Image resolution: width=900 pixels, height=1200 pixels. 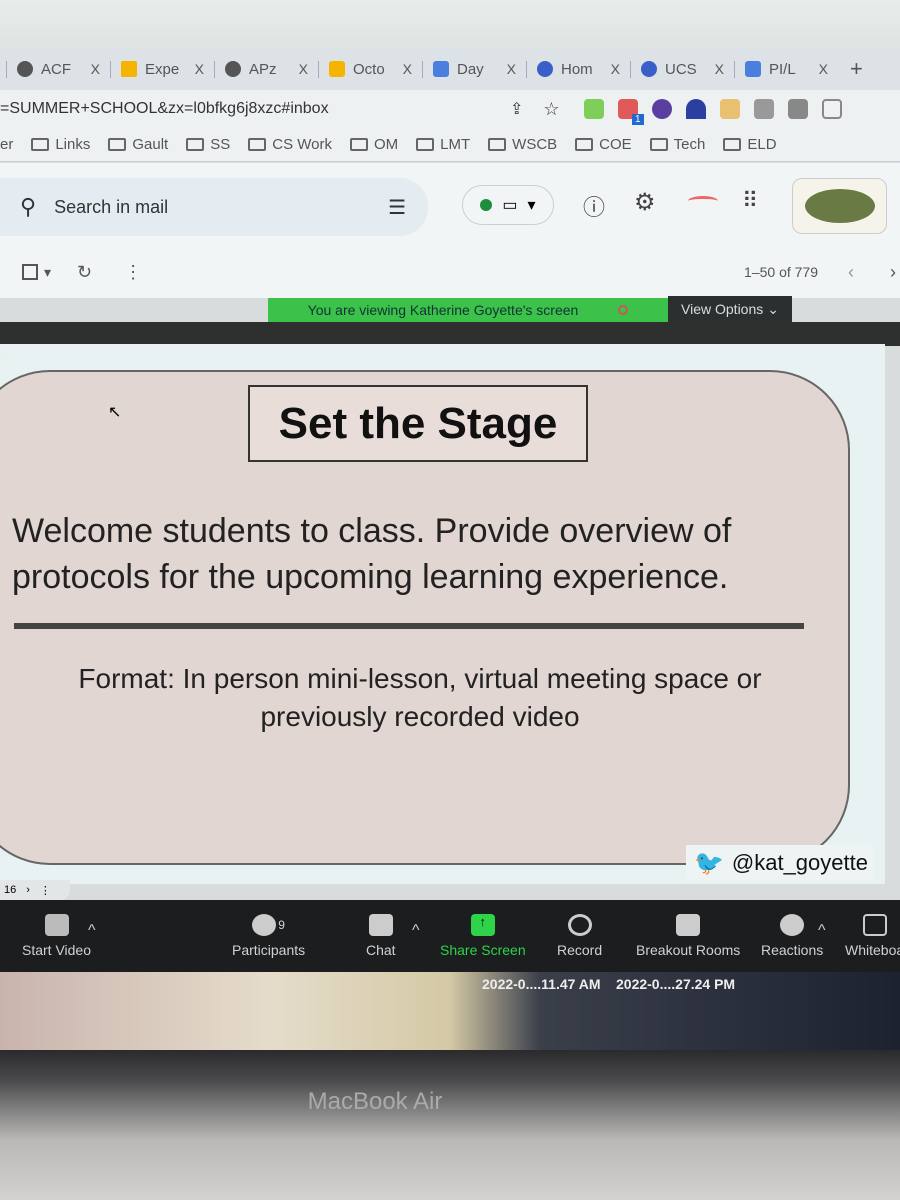 I want to click on browser-tab: PI/L X, so click(x=786, y=69).